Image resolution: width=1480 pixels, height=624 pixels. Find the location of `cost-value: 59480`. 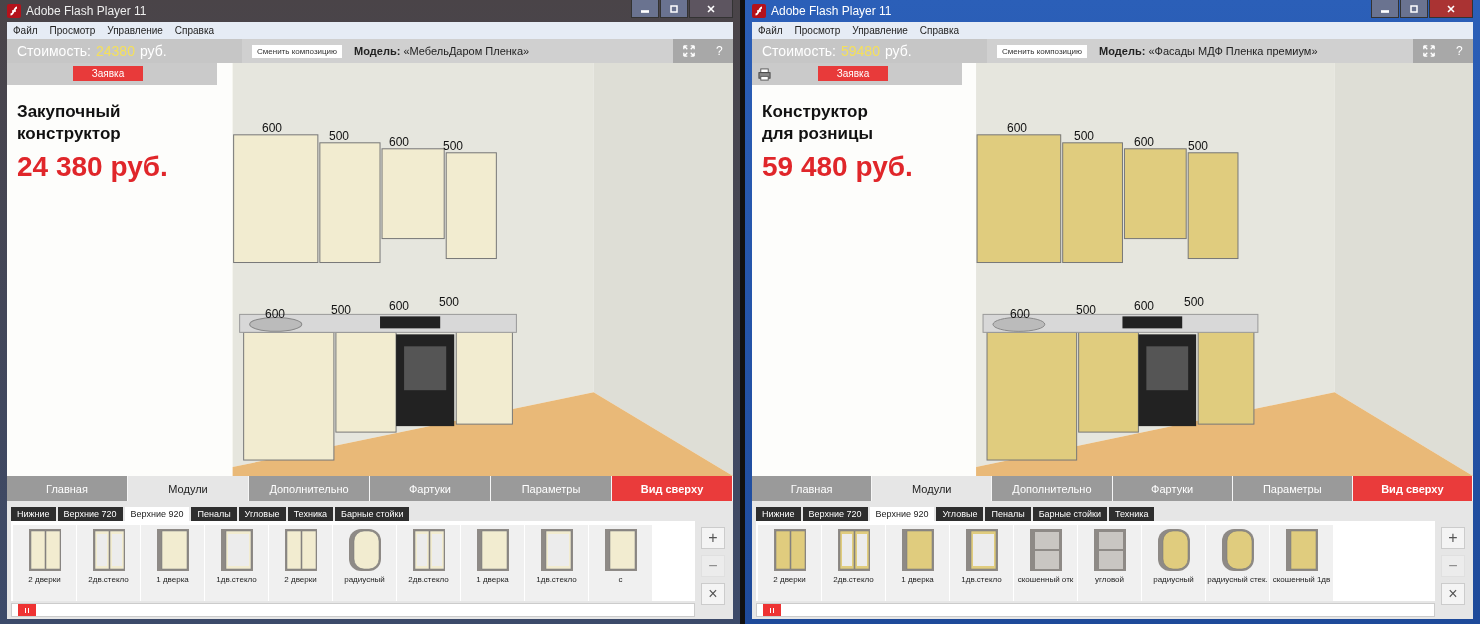

cost-value: 59480 is located at coordinates (860, 51).